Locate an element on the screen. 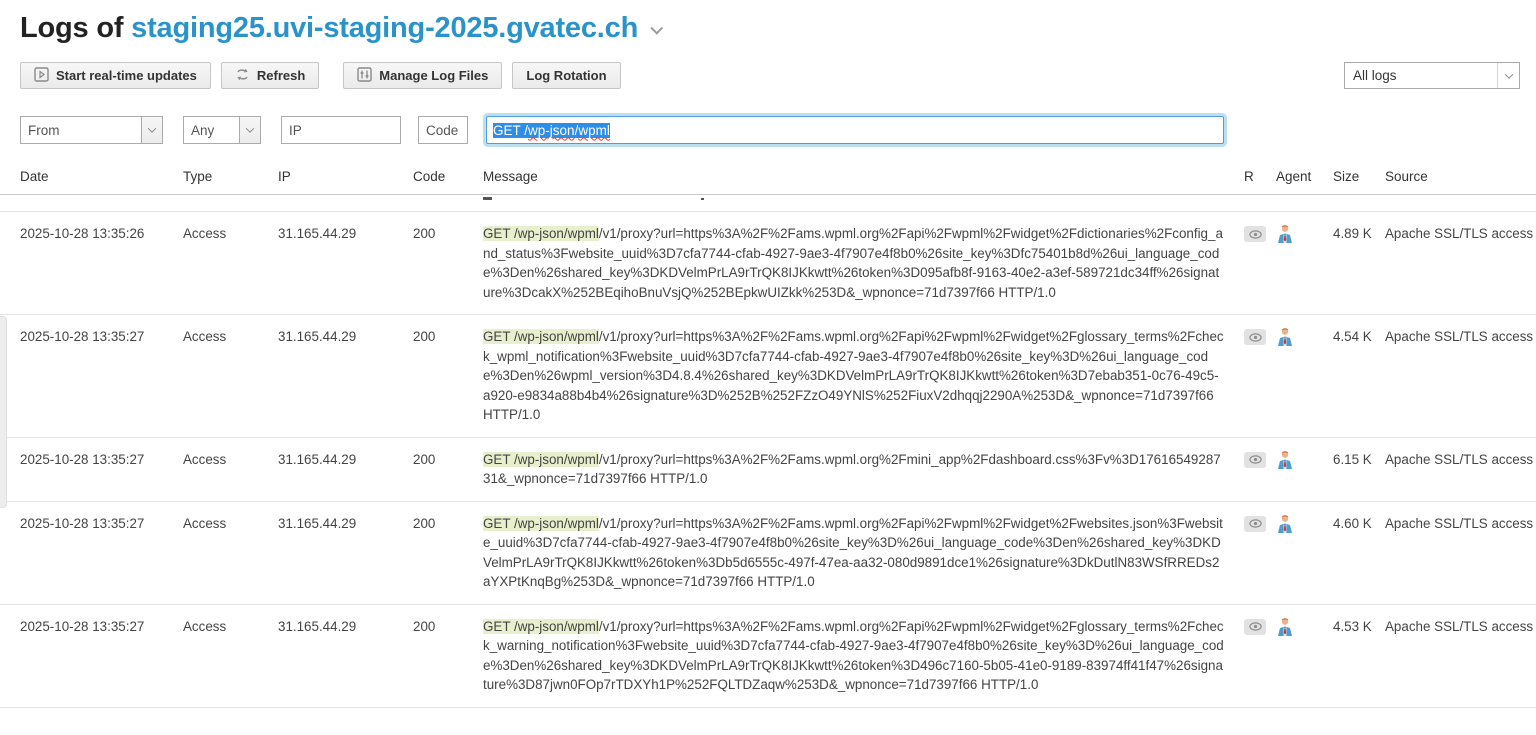 The image size is (1536, 735). column-header-r: R is located at coordinates (1249, 176).